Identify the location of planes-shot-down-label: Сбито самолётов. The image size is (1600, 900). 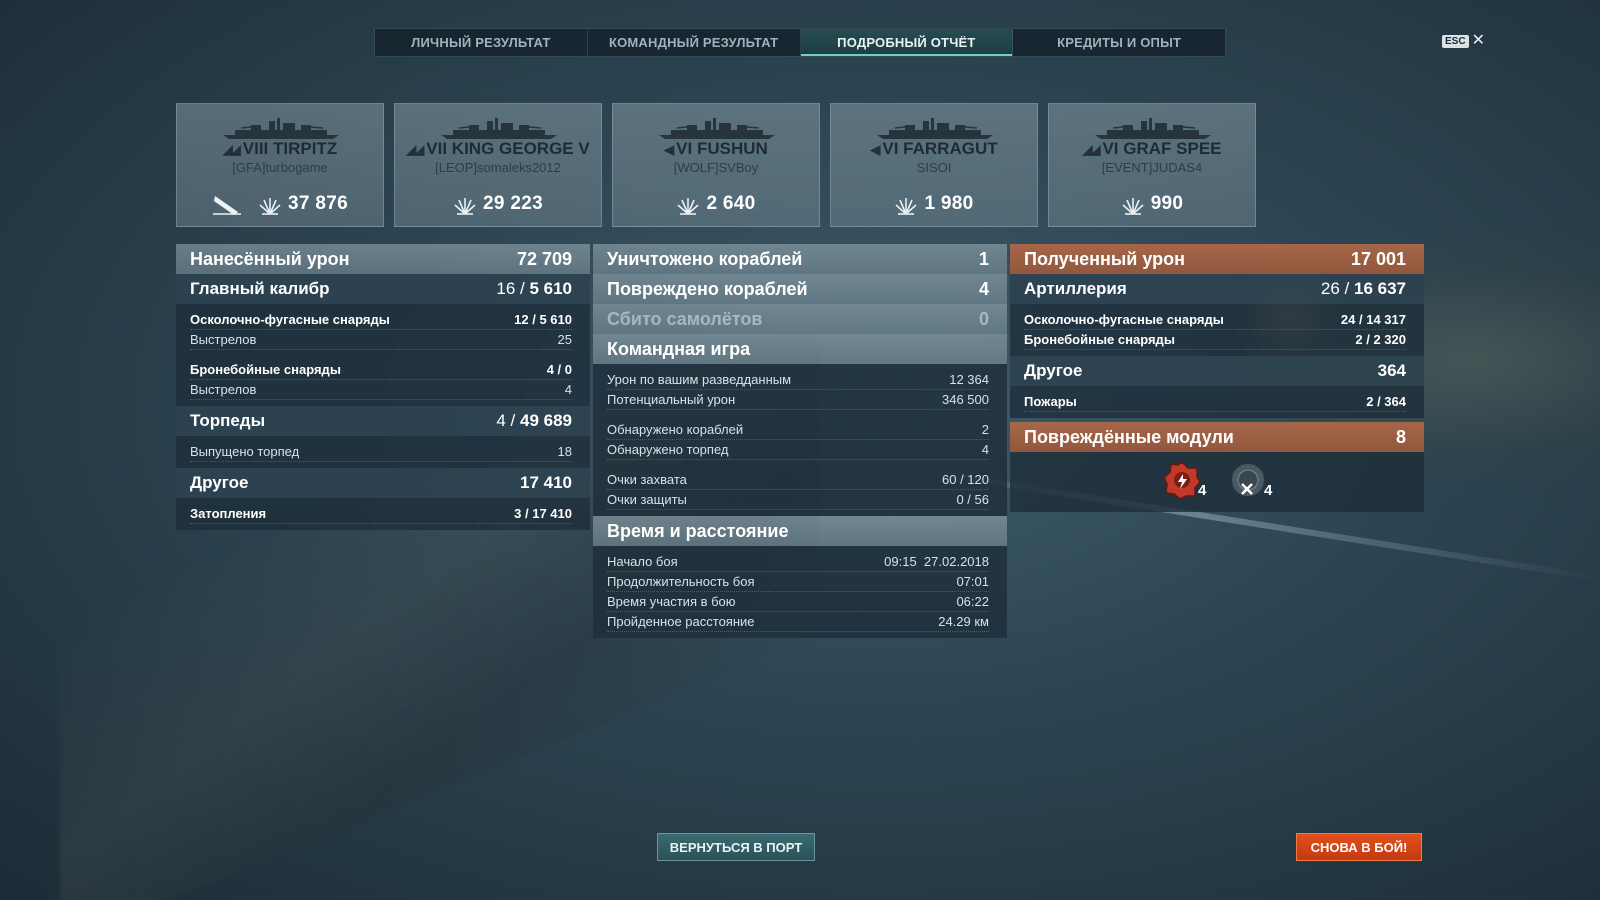
(685, 318).